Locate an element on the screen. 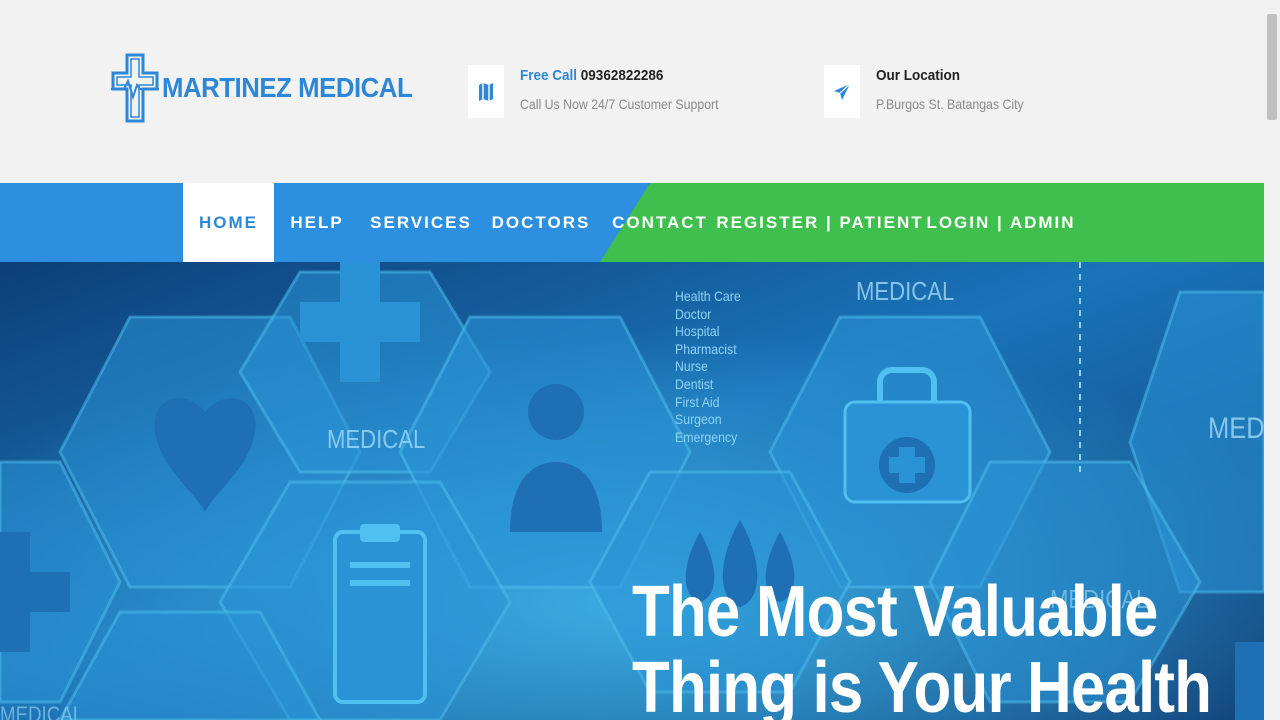 This screenshot has width=1280, height=720. list-item: Dentist is located at coordinates (694, 383).